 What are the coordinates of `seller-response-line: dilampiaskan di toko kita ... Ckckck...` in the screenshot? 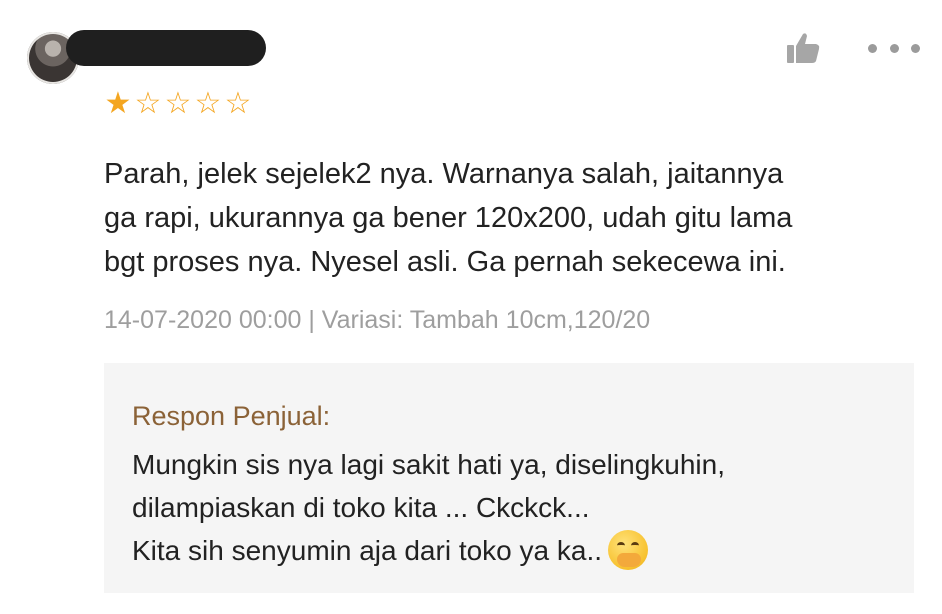 It's located at (361, 507).